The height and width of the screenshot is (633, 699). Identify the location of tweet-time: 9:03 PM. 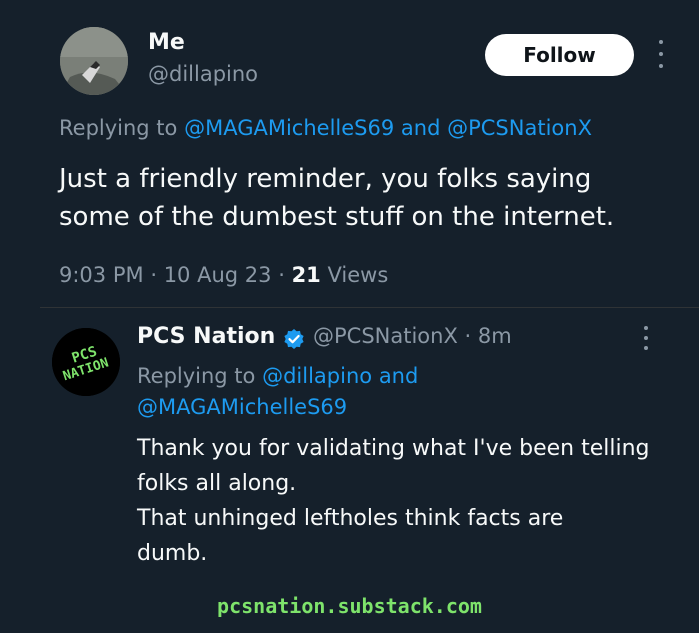
(101, 275).